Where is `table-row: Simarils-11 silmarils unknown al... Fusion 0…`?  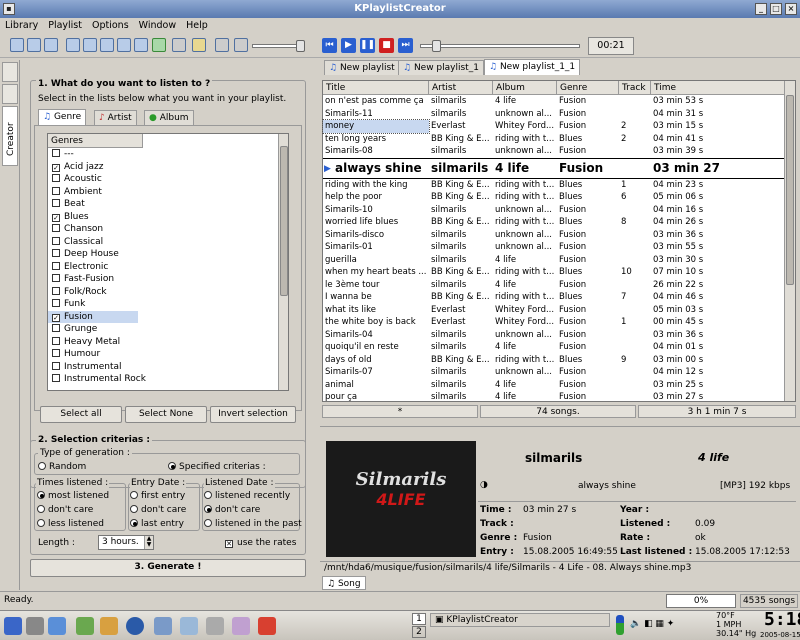
table-row: Simarils-11 silmarils unknown al... Fusion 0… is located at coordinates (554, 114).